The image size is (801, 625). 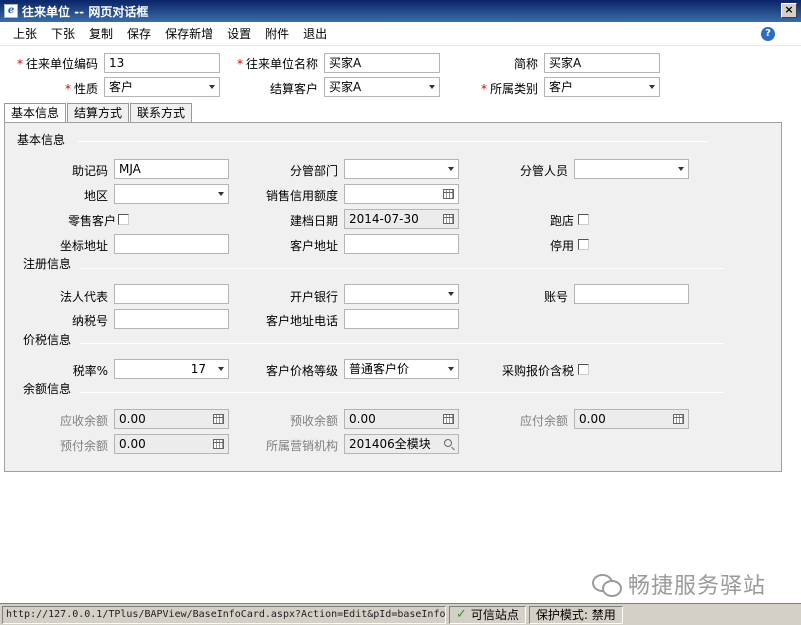 What do you see at coordinates (171, 369) in the screenshot?
I see `rate-select: 17` at bounding box center [171, 369].